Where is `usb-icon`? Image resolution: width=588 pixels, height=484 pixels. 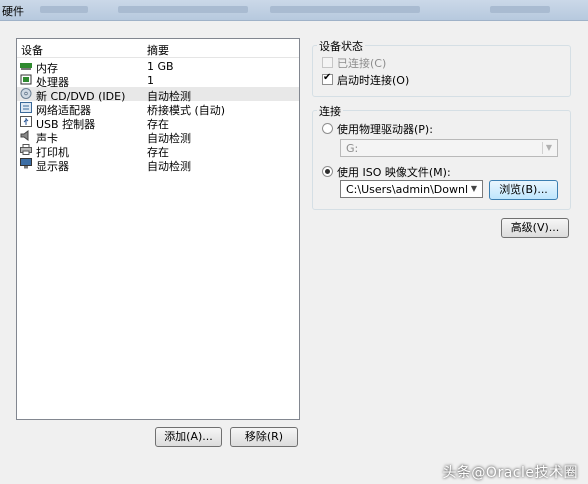
usb-icon is located at coordinates (26, 121).